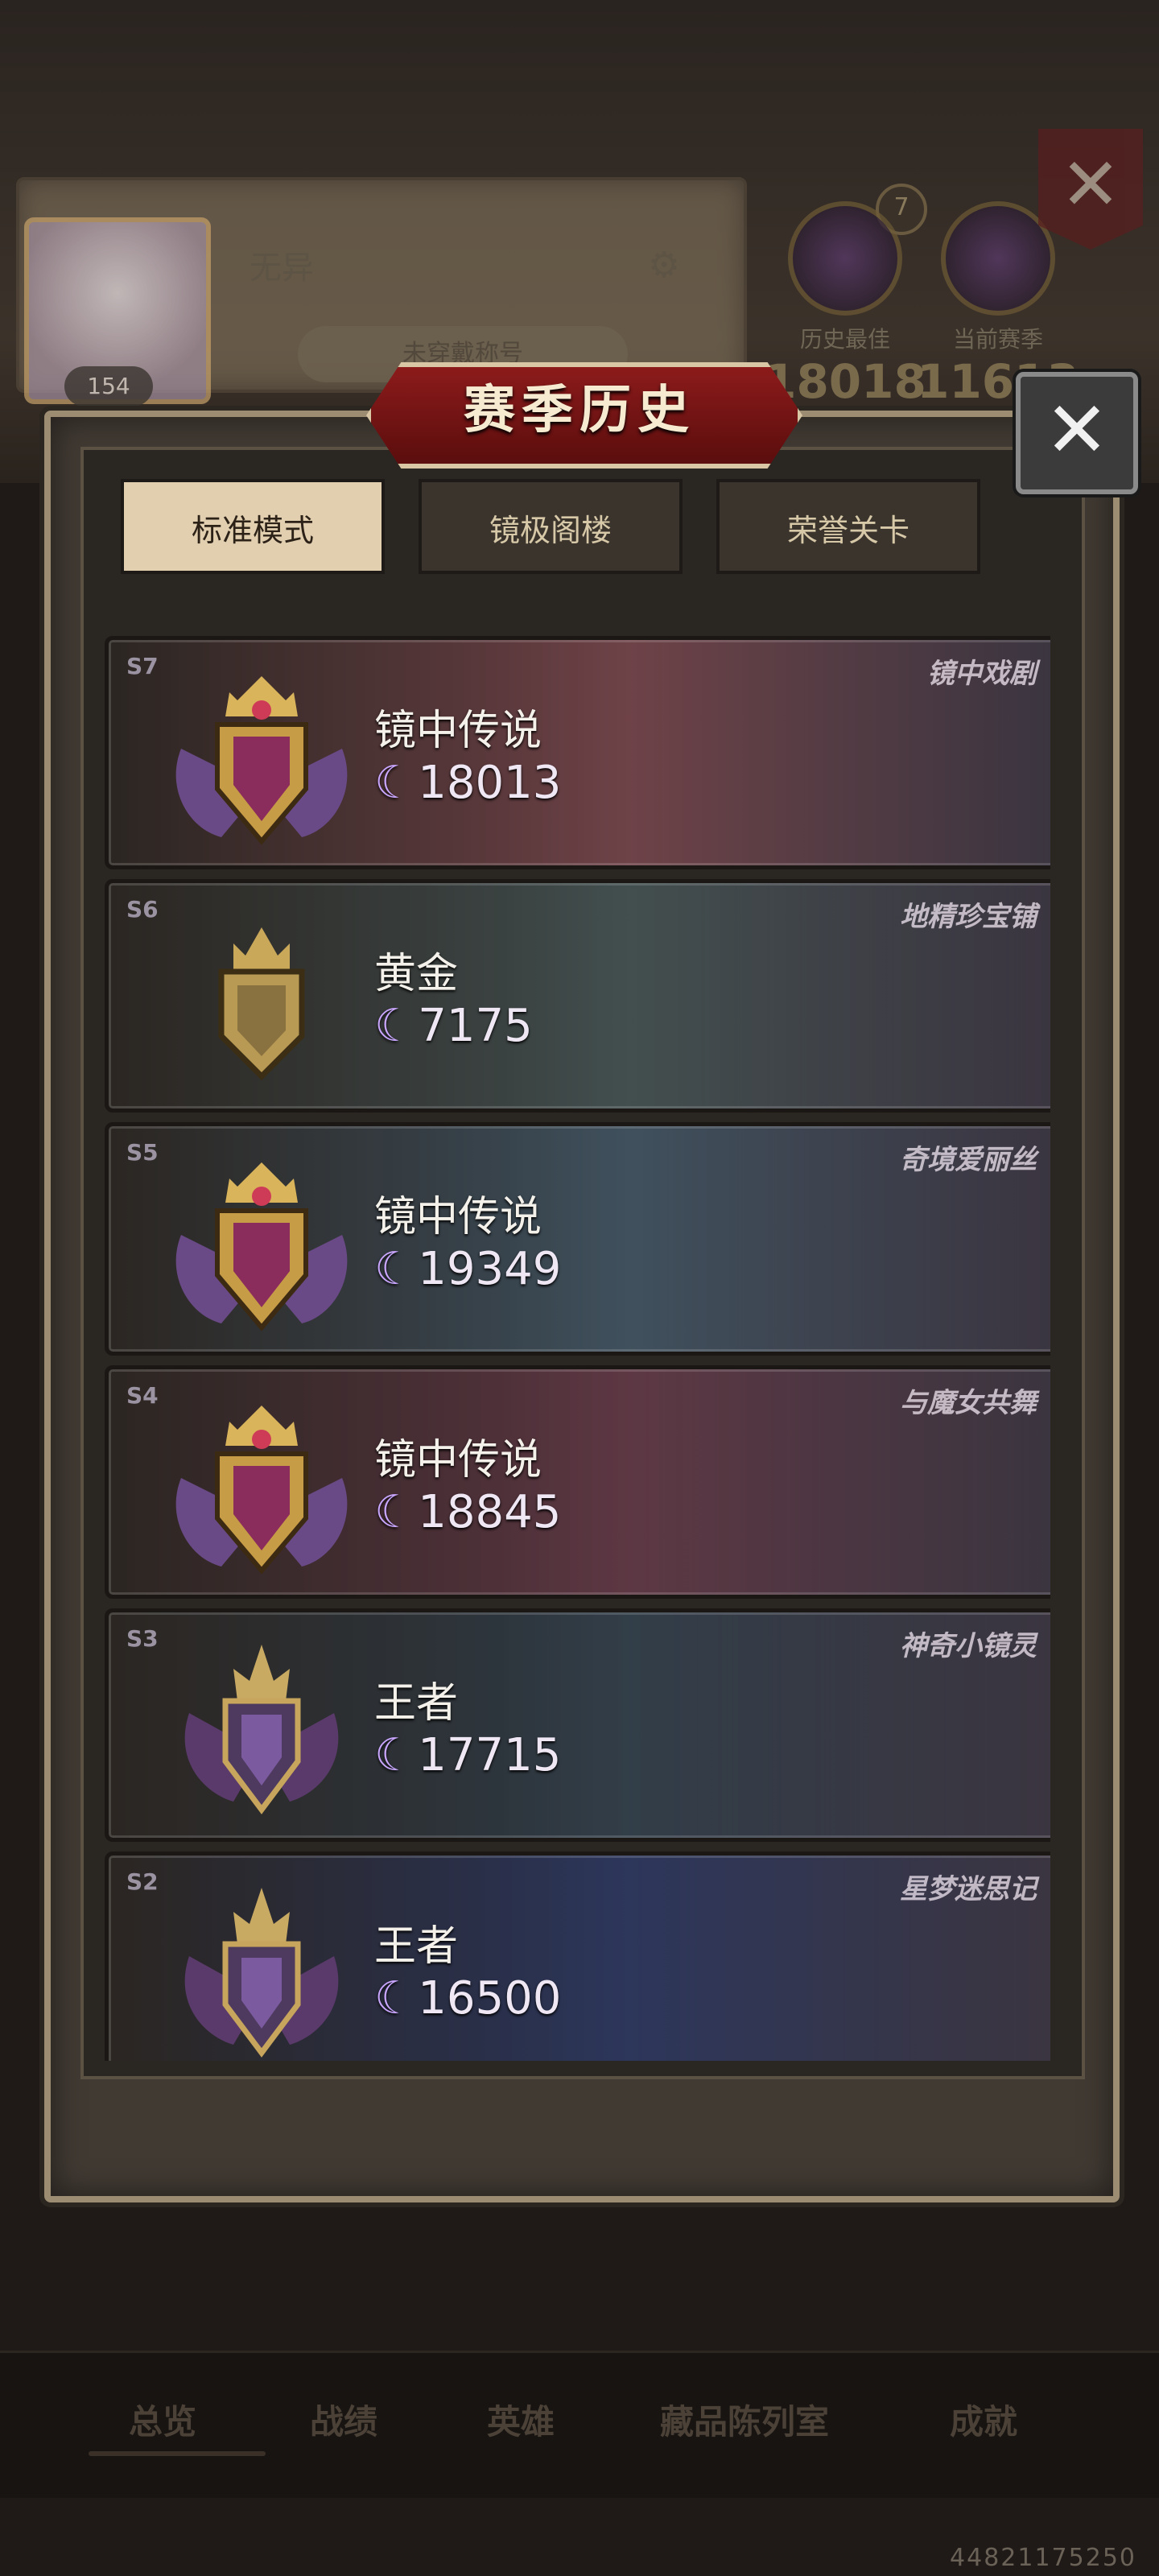 This screenshot has width=1159, height=2576. What do you see at coordinates (1043, 2558) in the screenshot?
I see `watermark: 44821175250` at bounding box center [1043, 2558].